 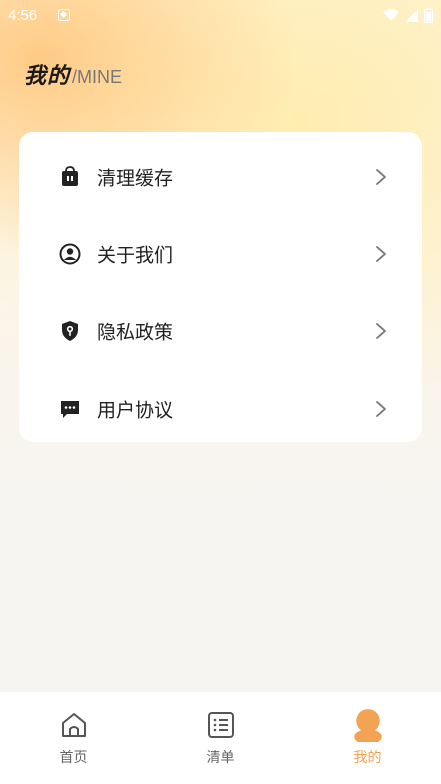 What do you see at coordinates (220, 16) in the screenshot?
I see `status-bar: 4:56` at bounding box center [220, 16].